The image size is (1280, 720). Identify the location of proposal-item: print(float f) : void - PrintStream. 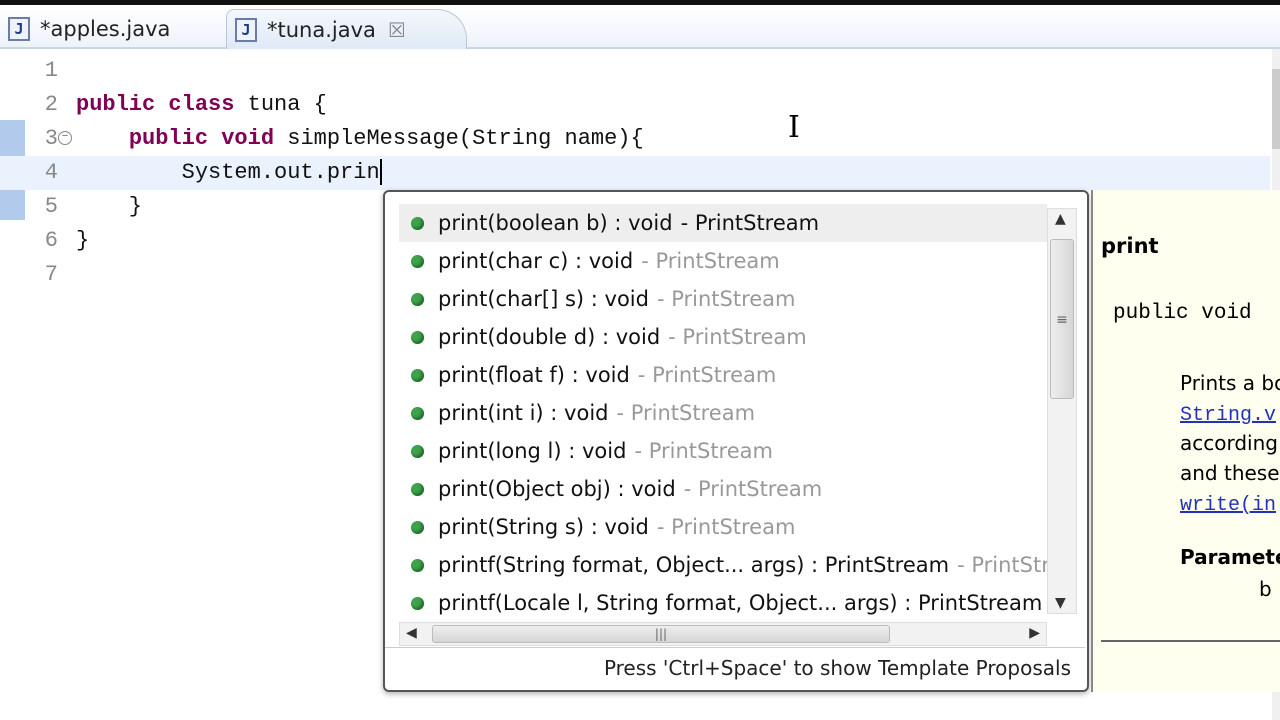
(723, 375).